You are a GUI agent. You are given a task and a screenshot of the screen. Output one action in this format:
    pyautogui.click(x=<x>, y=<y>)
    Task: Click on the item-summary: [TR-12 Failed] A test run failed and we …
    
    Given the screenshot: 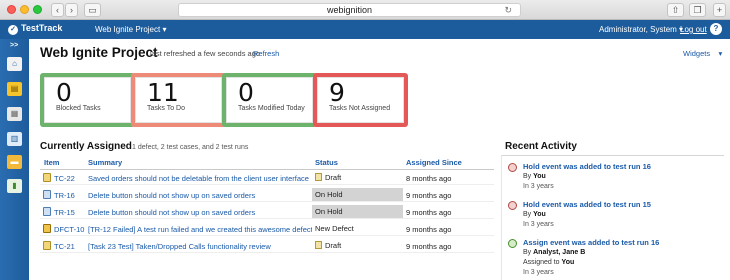 What is the action you would take?
    pyautogui.click(x=200, y=229)
    